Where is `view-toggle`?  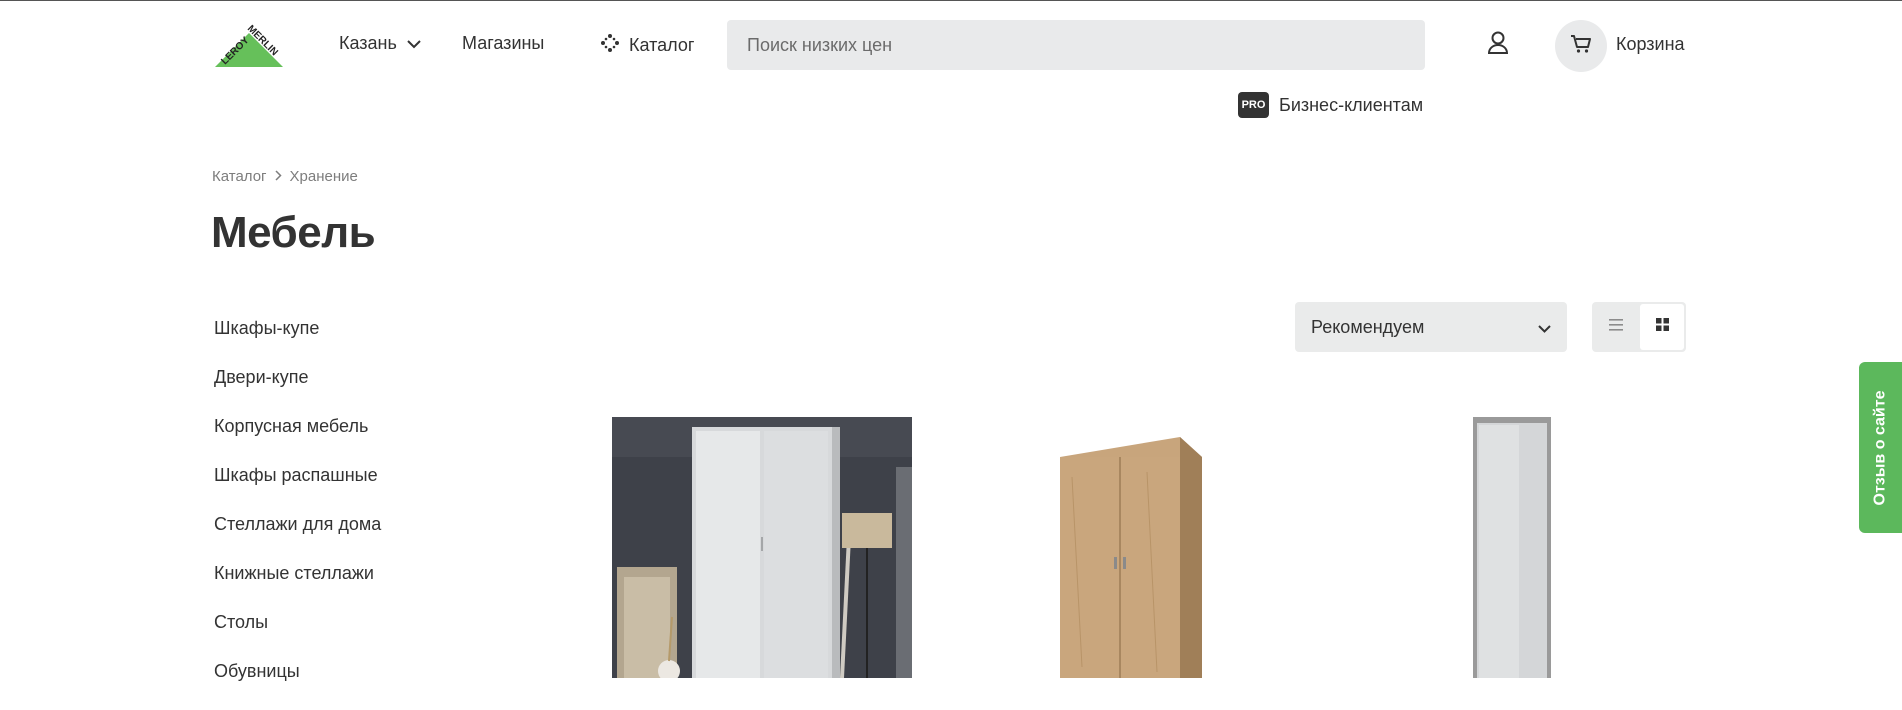
view-toggle is located at coordinates (1639, 327).